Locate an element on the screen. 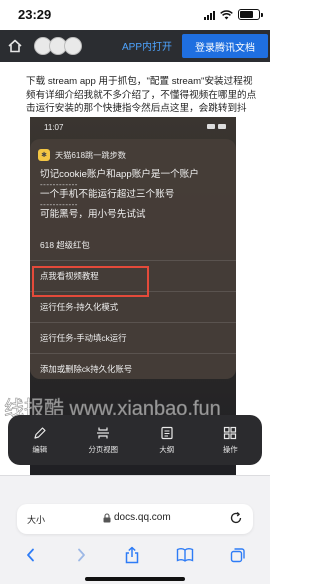  menu-item: 运行任务-手动填ck运行 is located at coordinates (133, 337).